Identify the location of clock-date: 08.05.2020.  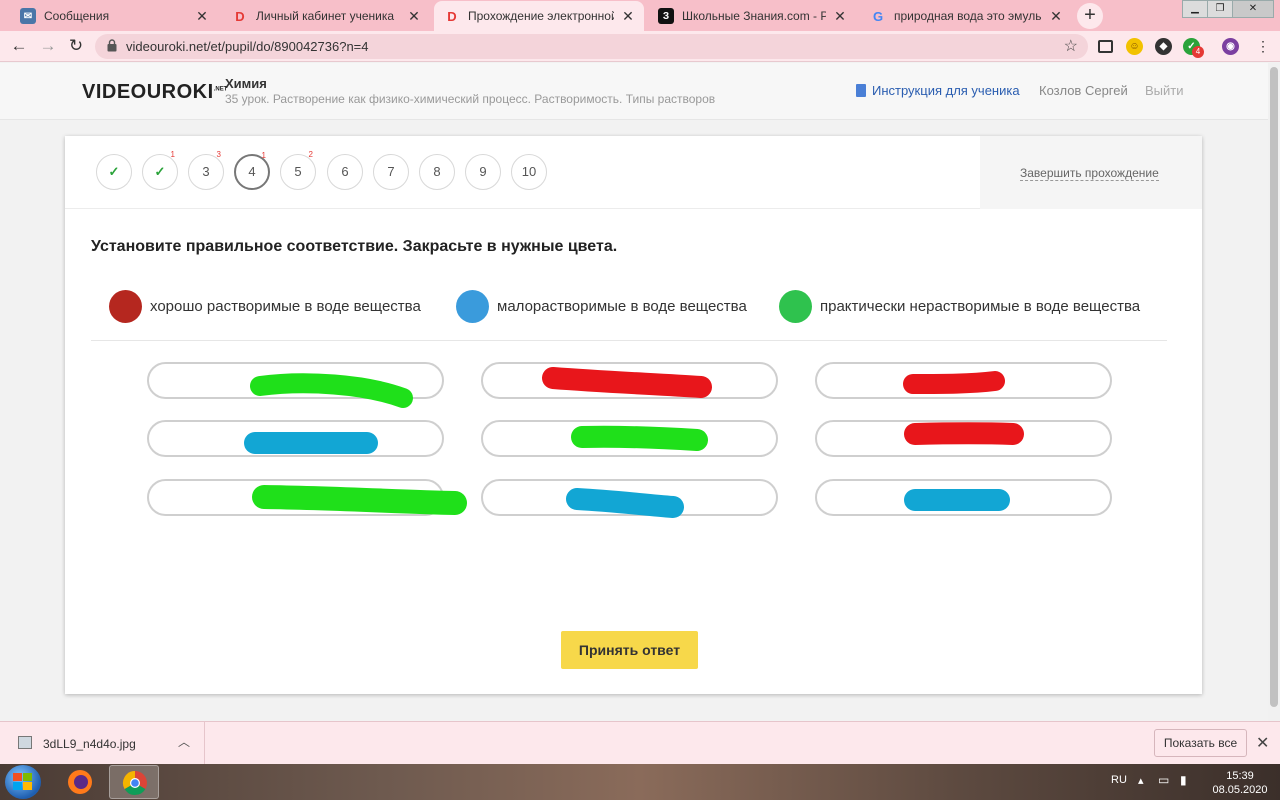
(1240, 790).